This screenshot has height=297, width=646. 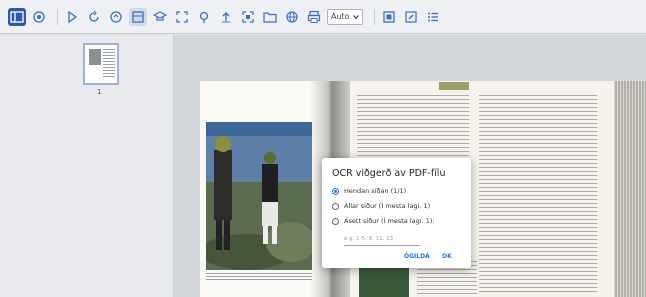 I want to click on pin-icon, so click(x=204, y=17).